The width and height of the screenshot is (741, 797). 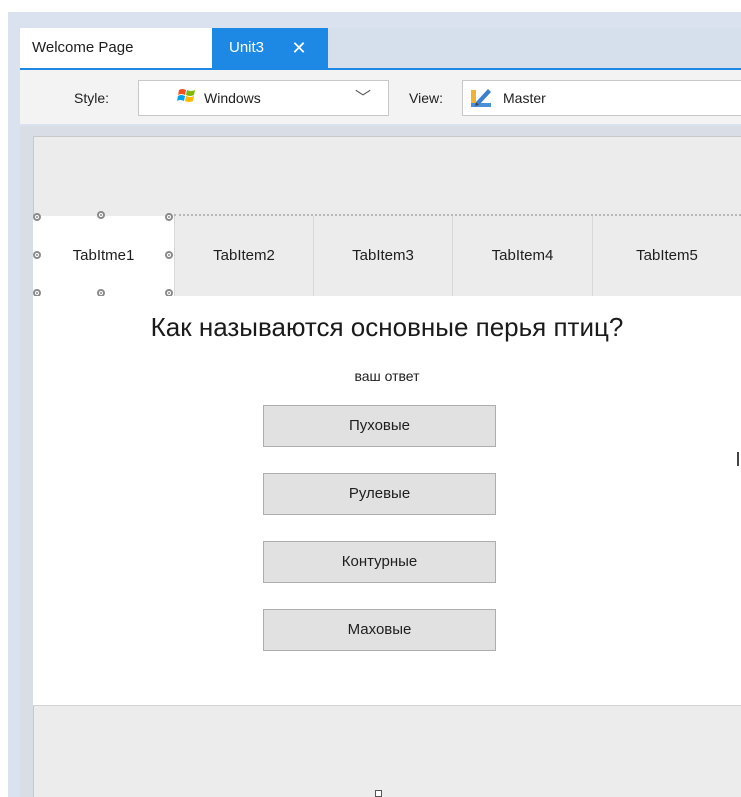 I want to click on question-text: Как называются основные перья птиц?, so click(x=387, y=327).